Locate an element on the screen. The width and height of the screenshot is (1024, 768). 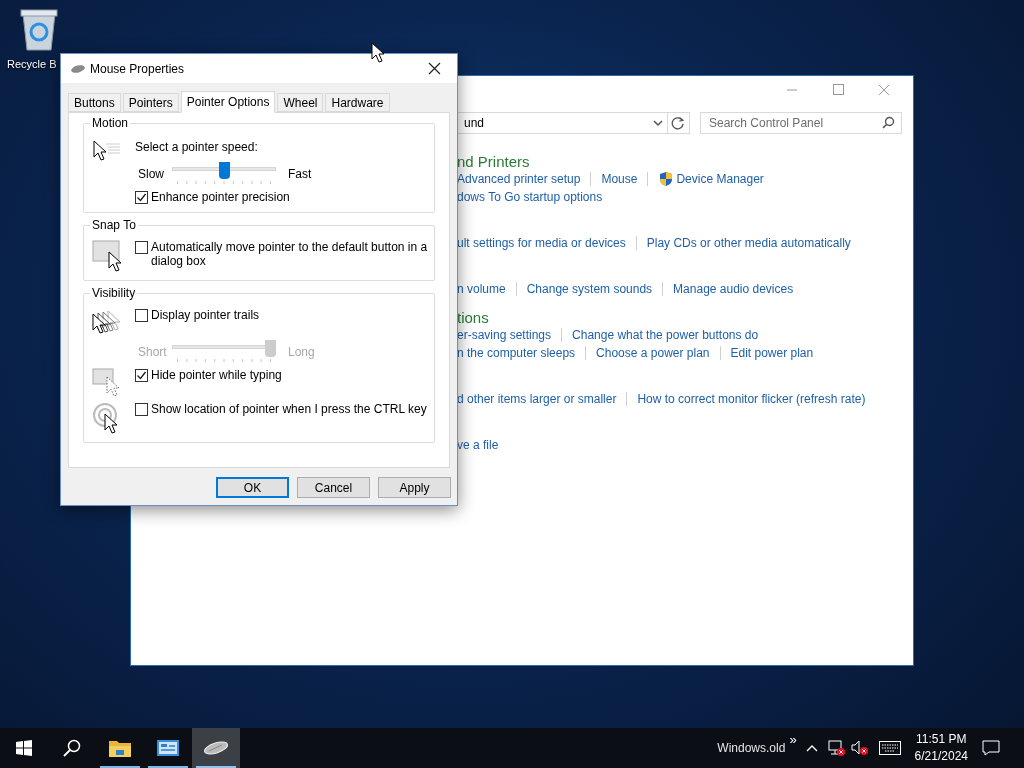
snap-to-icon is located at coordinates (108, 256).